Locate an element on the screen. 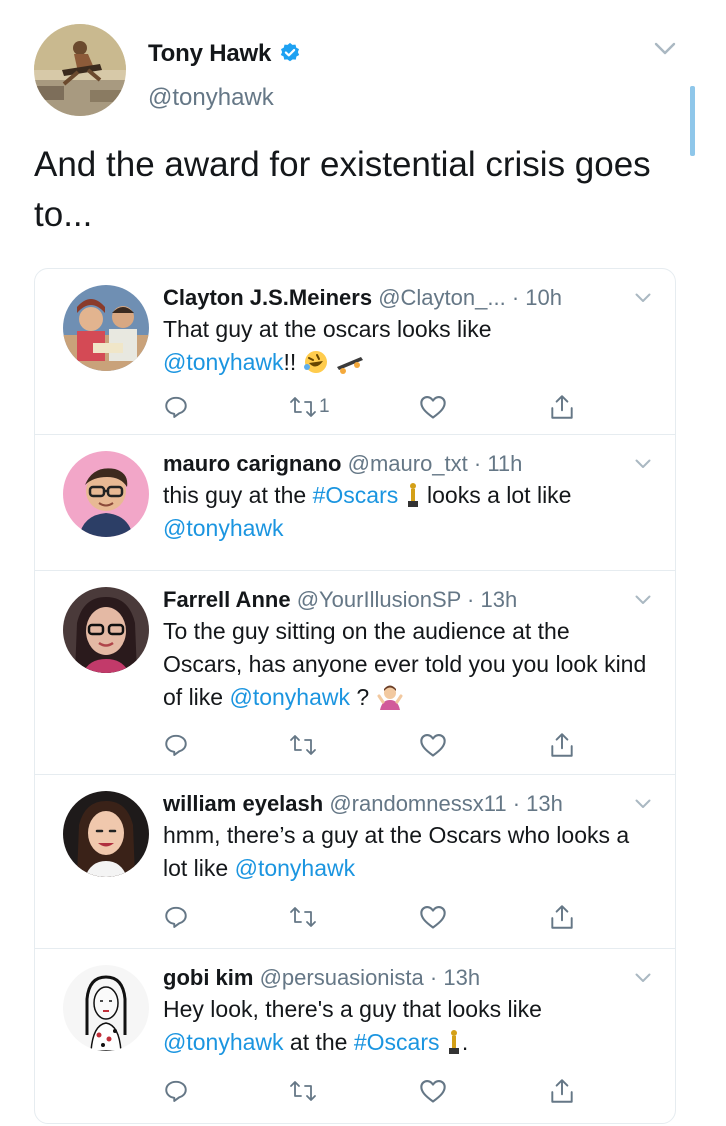 This screenshot has height=1126, width=726. reply-author-handle: @persuasionista is located at coordinates (342, 977).